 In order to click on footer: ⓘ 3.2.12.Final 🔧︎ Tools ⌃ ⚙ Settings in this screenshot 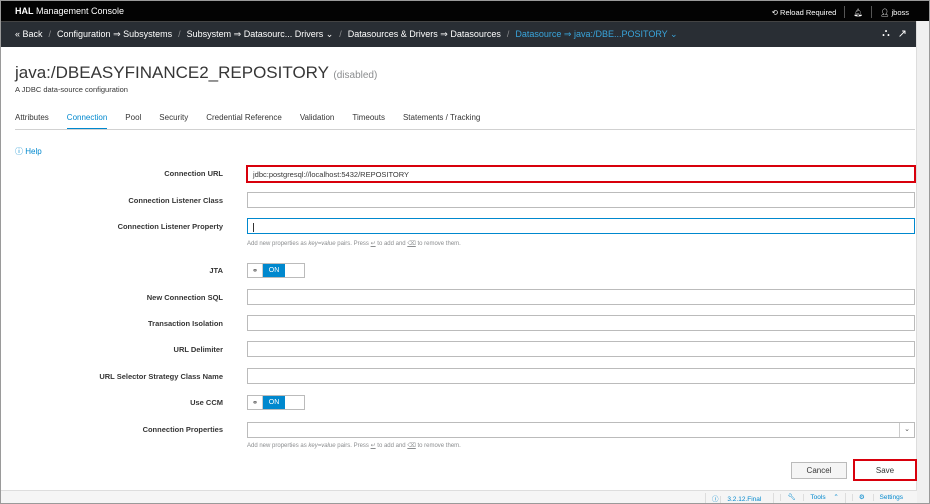, I will do `click(459, 496)`.